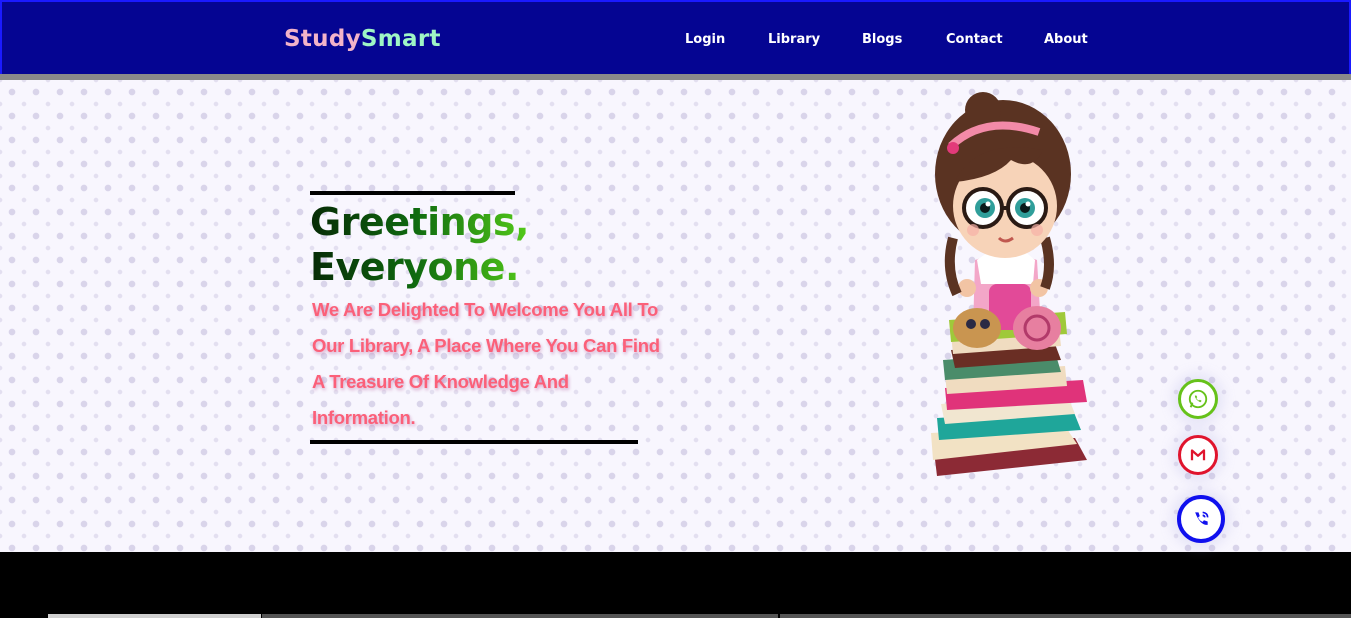 Image resolution: width=1351 pixels, height=618 pixels. I want to click on welcome-line: Information., so click(364, 417).